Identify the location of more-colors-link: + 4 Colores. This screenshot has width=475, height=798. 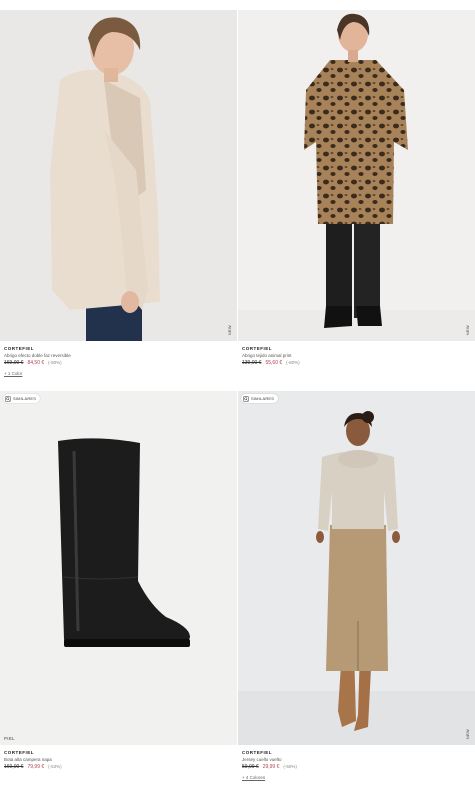
(358, 777).